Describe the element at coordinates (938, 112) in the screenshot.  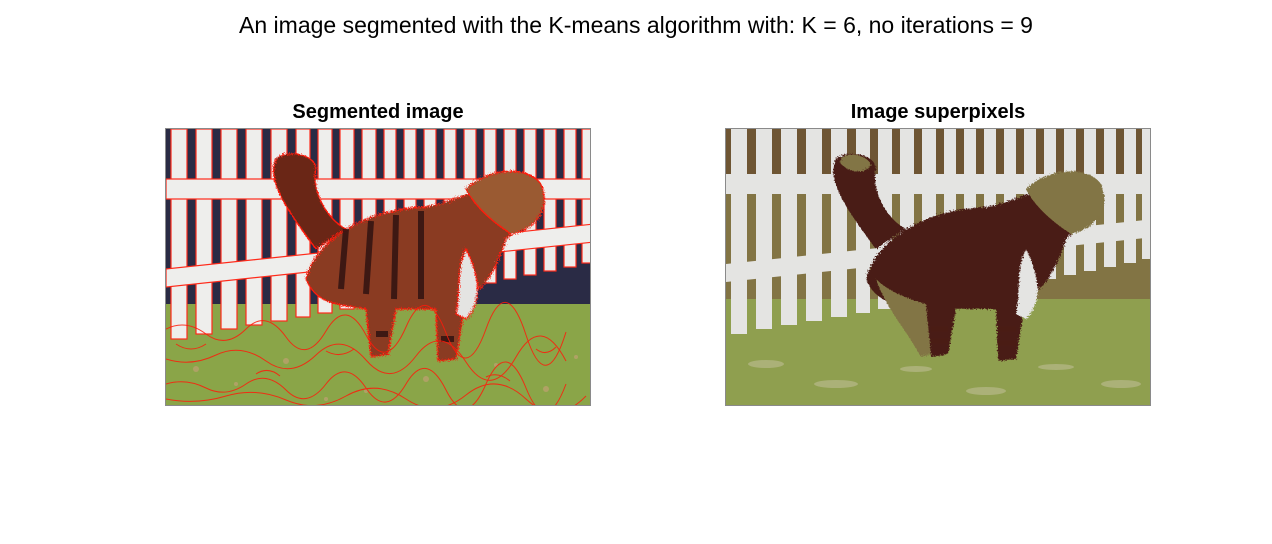
I see `superpixels-image-title: Image superpixels` at that location.